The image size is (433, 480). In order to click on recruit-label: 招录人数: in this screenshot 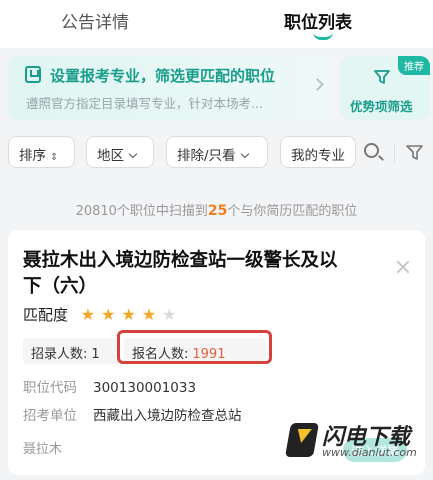, I will do `click(59, 354)`.